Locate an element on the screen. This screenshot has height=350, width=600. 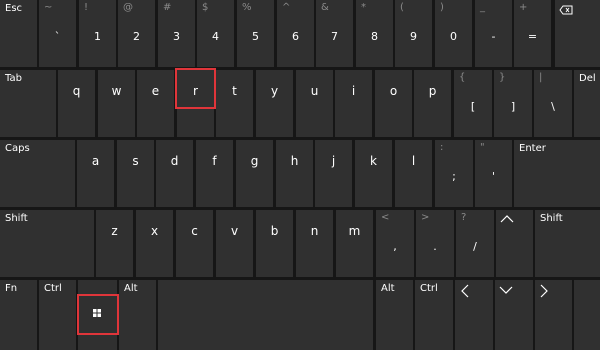
key-period: > . is located at coordinates (435, 243).